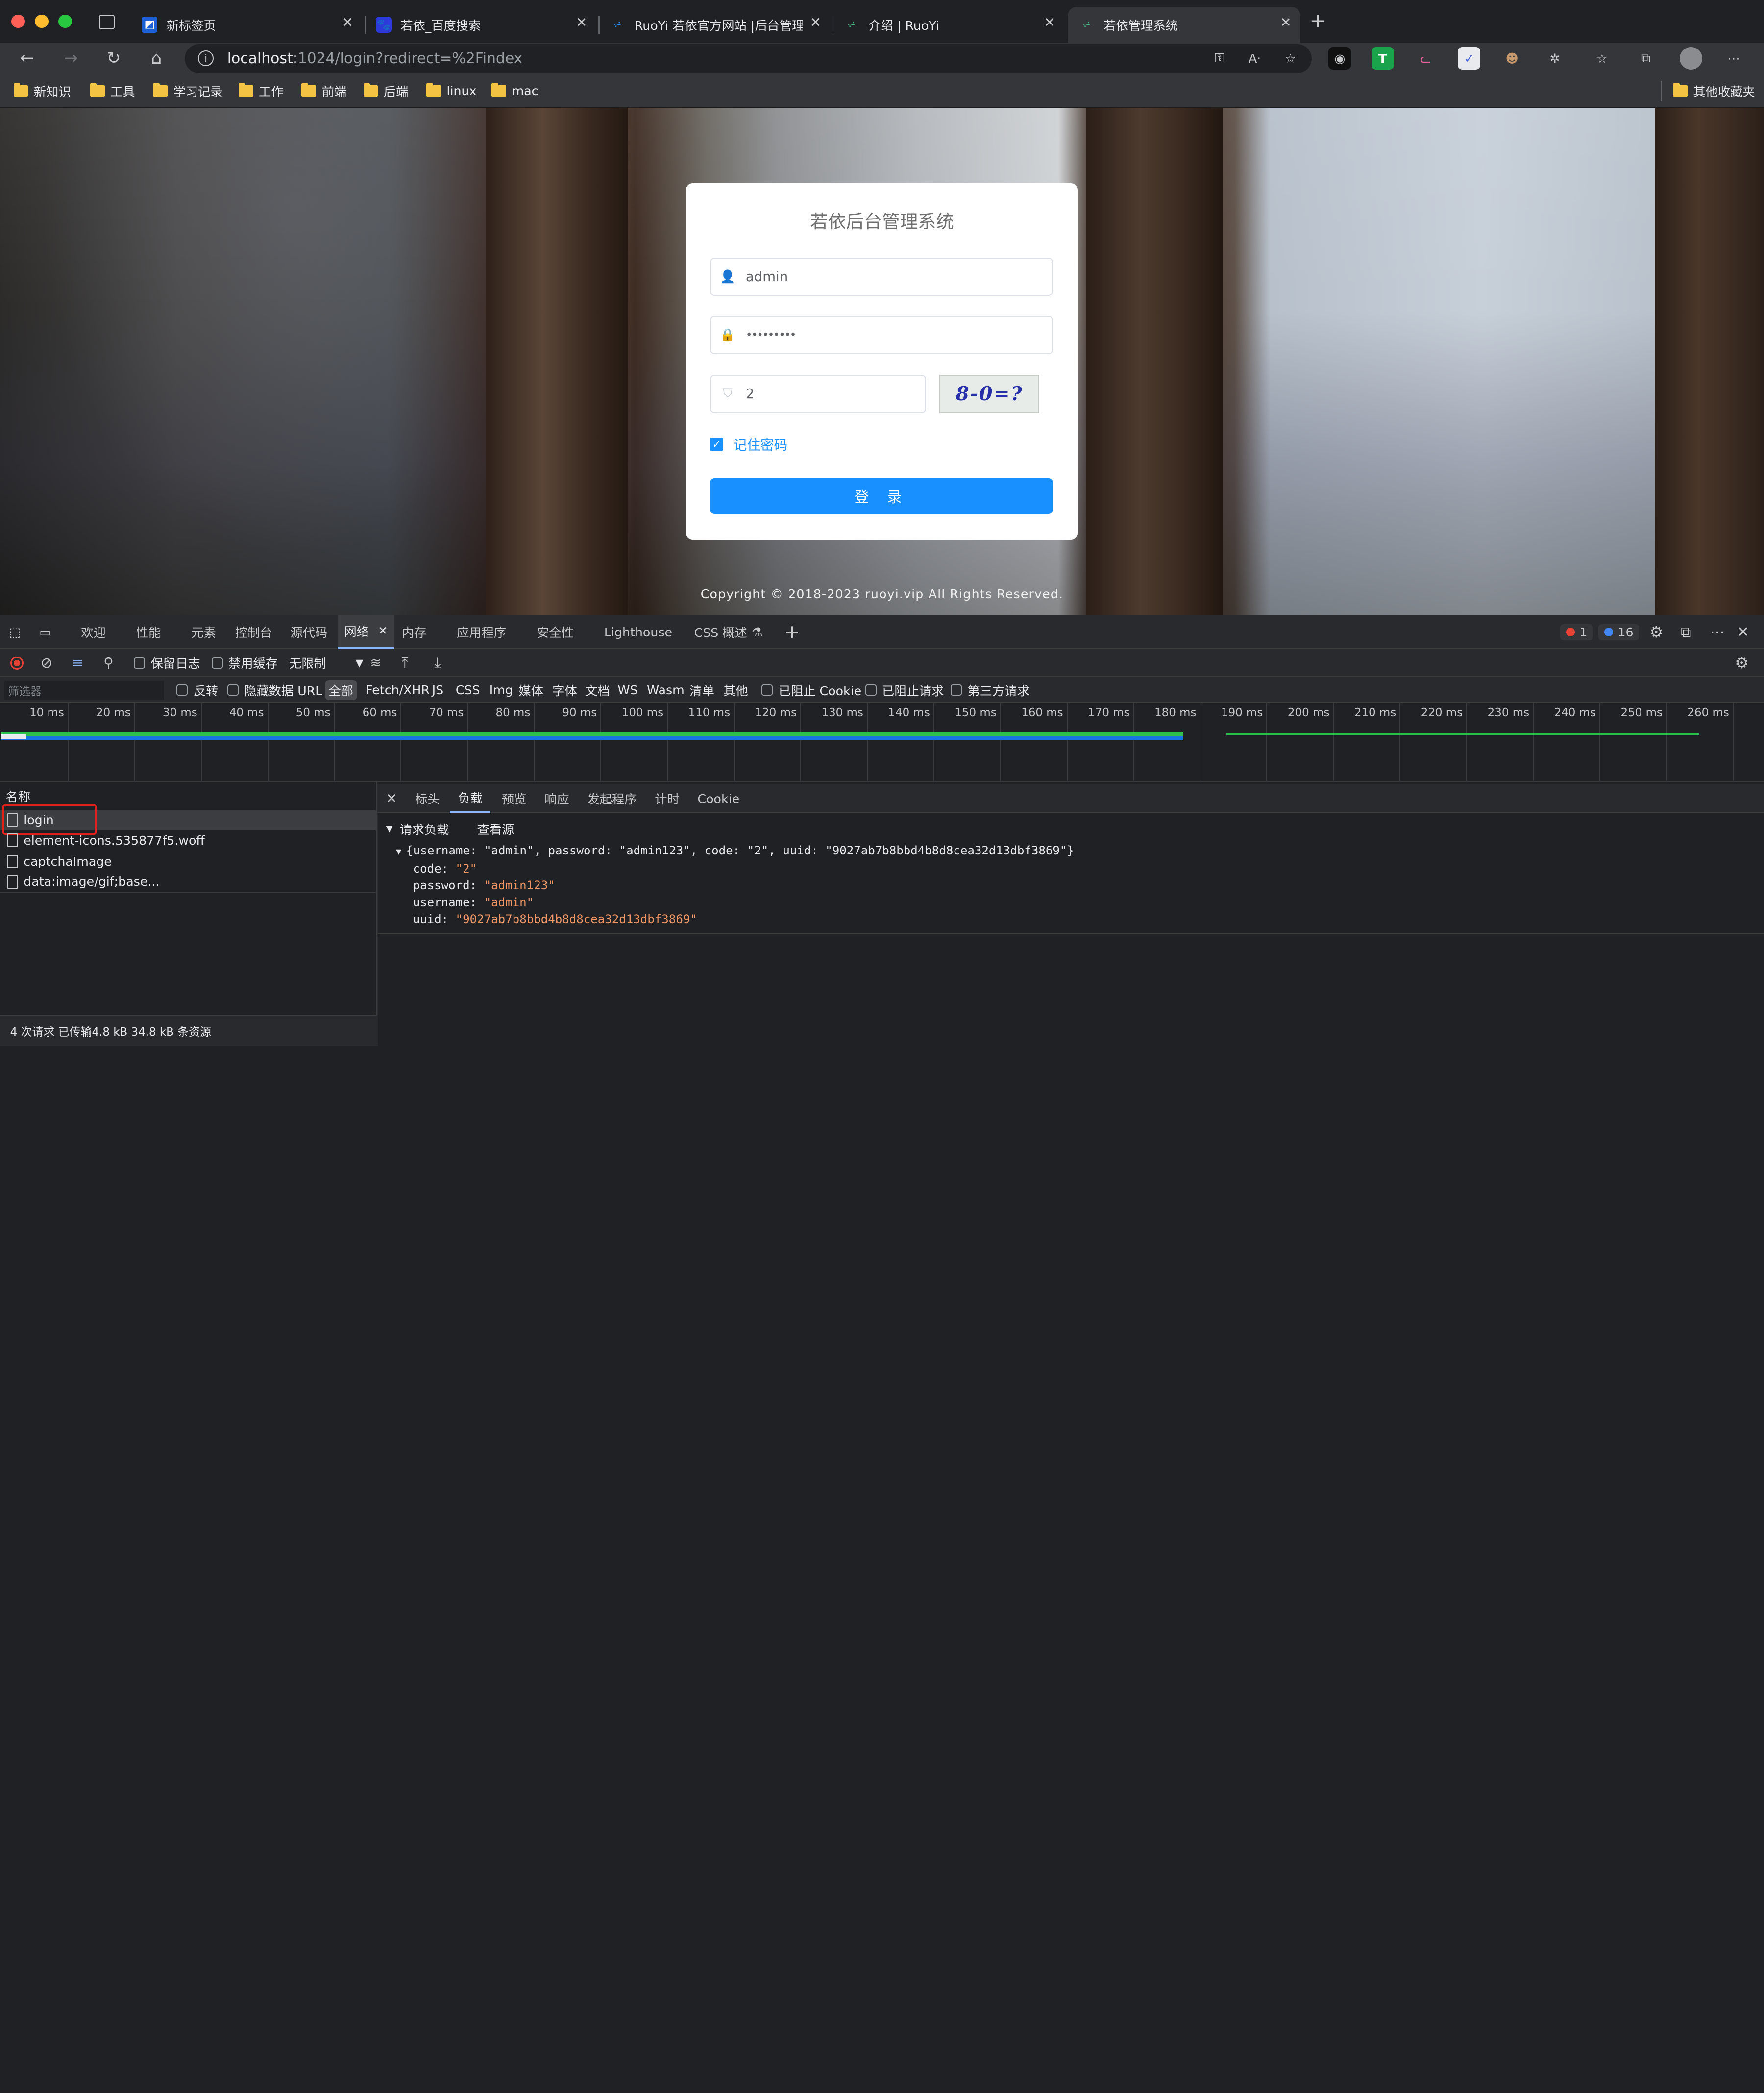 The image size is (1764, 2093). I want to click on close-window-button, so click(18, 21).